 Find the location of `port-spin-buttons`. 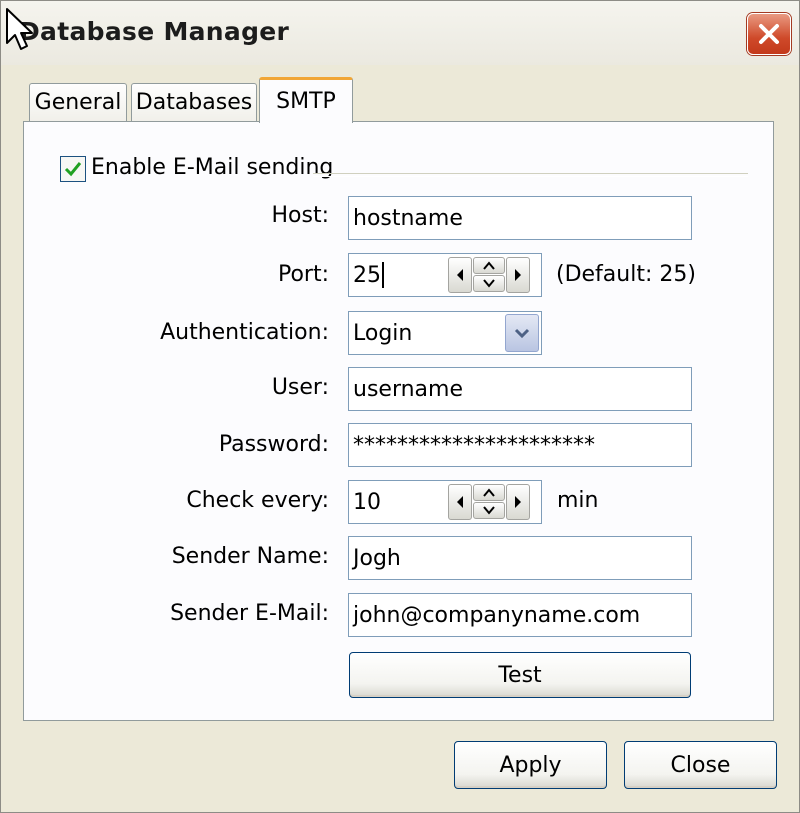

port-spin-buttons is located at coordinates (493, 275).